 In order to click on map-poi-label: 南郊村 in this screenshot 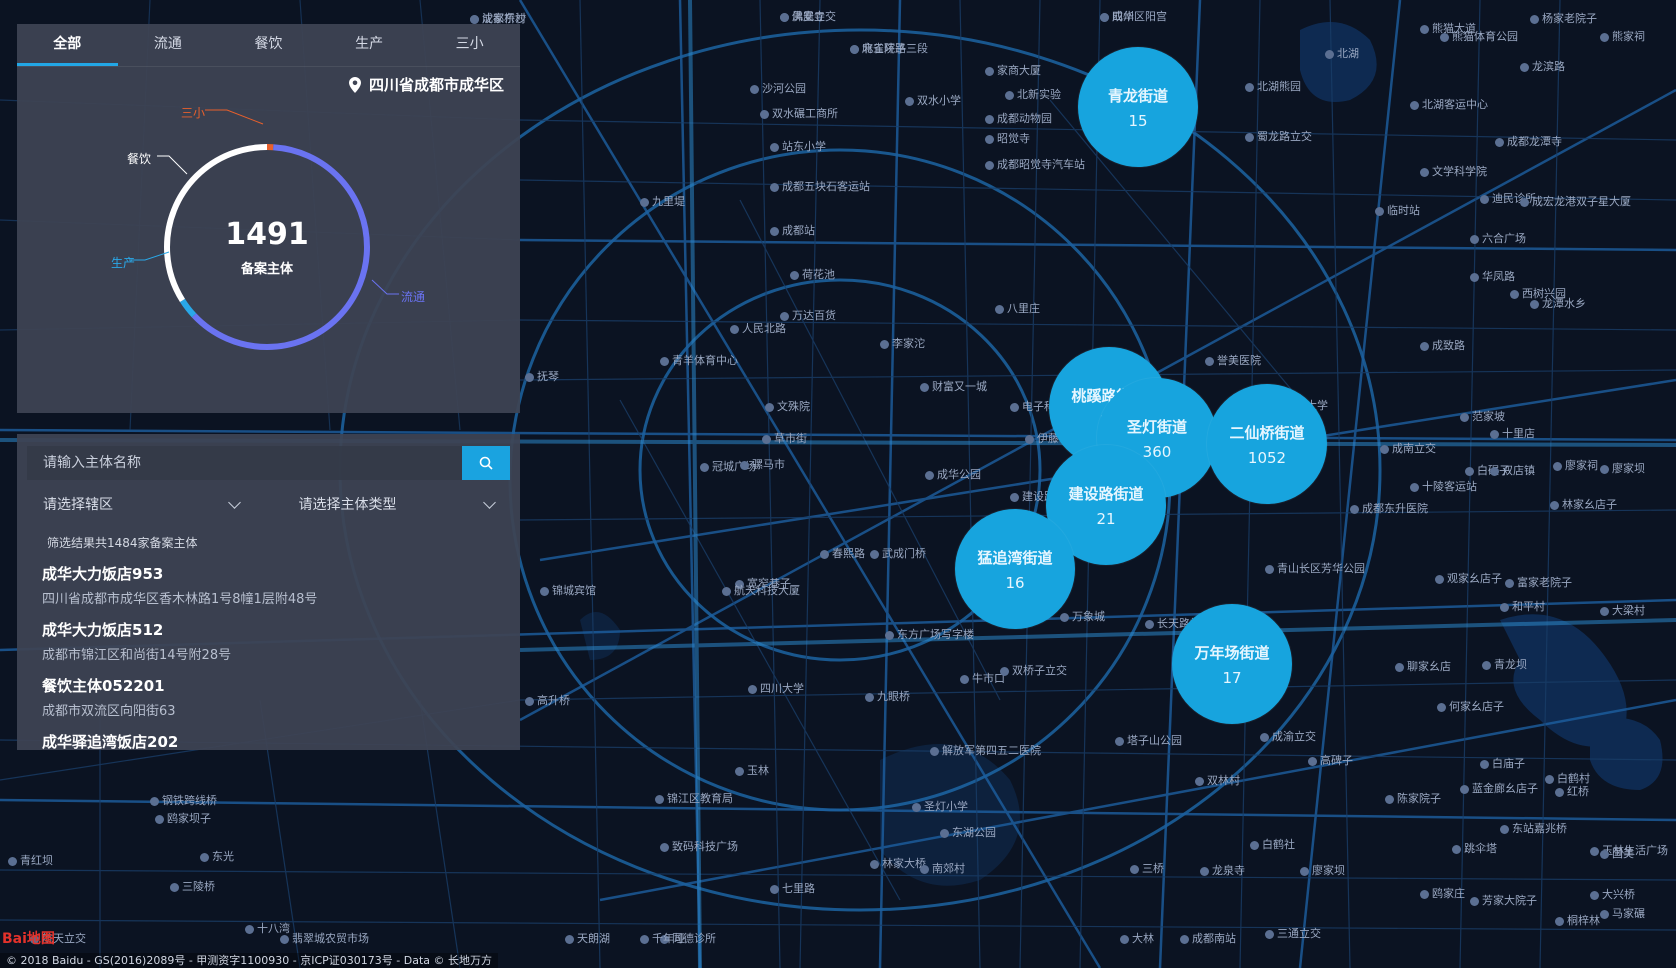, I will do `click(942, 868)`.